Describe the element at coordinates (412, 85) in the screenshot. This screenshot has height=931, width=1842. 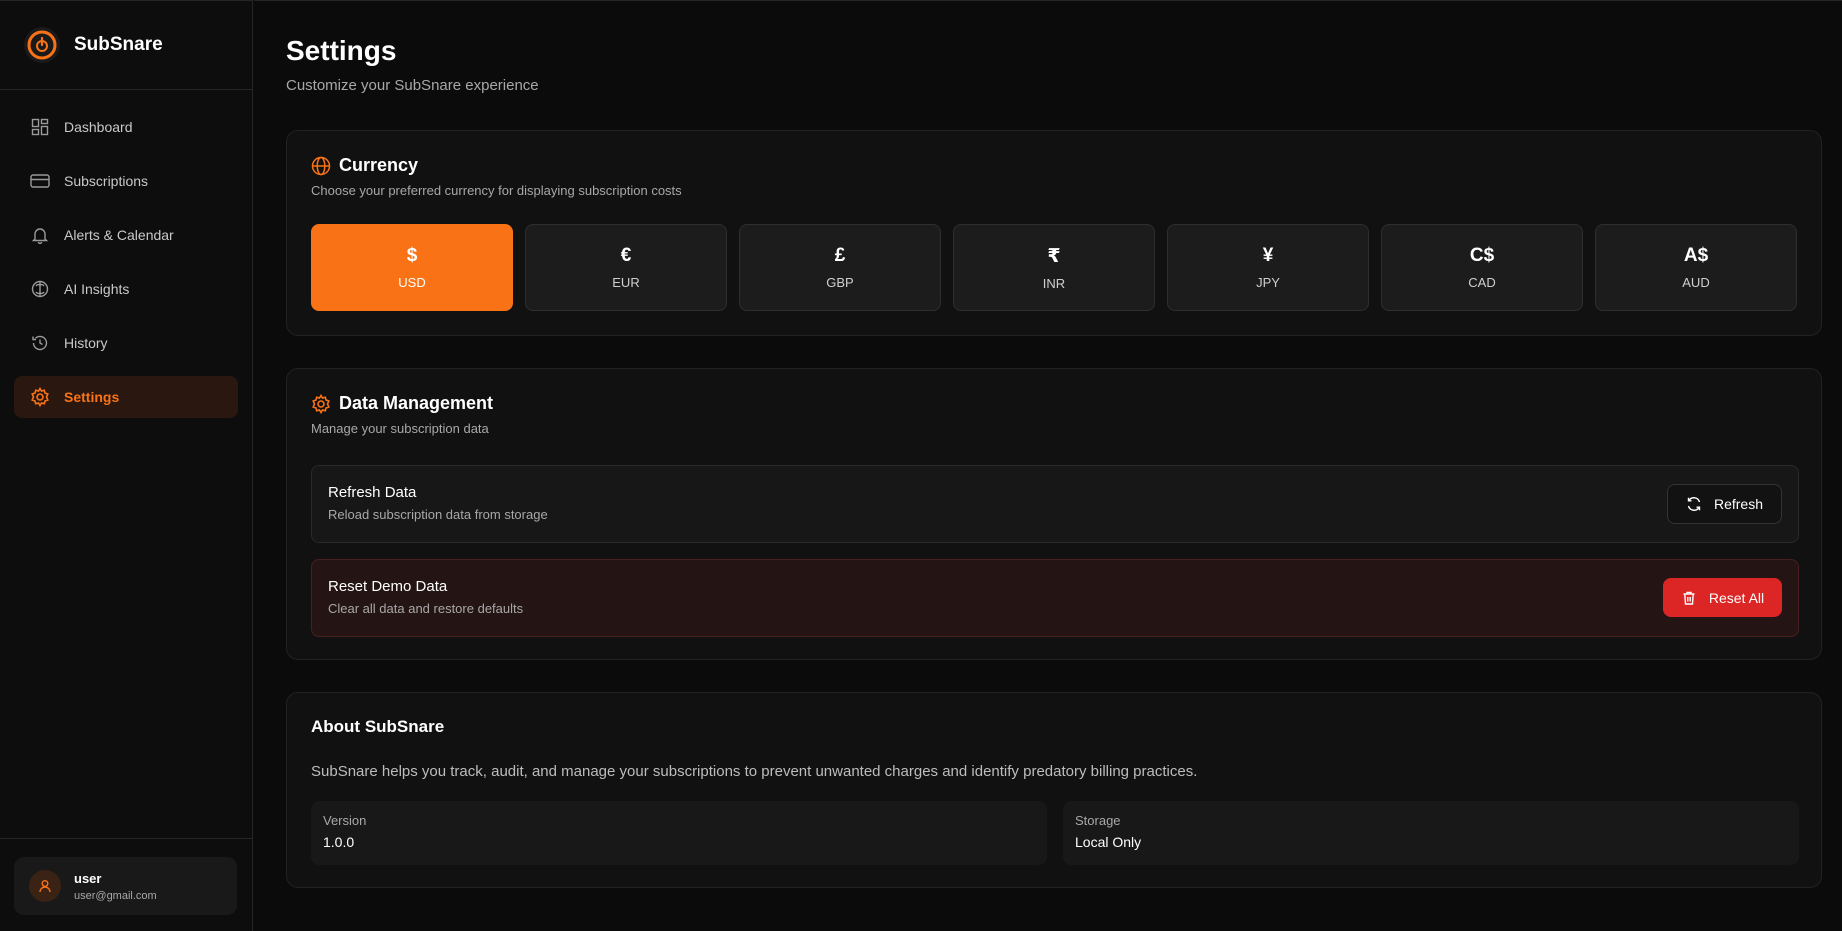
I see `page-subtitle: Customize your SubSnare experience` at that location.